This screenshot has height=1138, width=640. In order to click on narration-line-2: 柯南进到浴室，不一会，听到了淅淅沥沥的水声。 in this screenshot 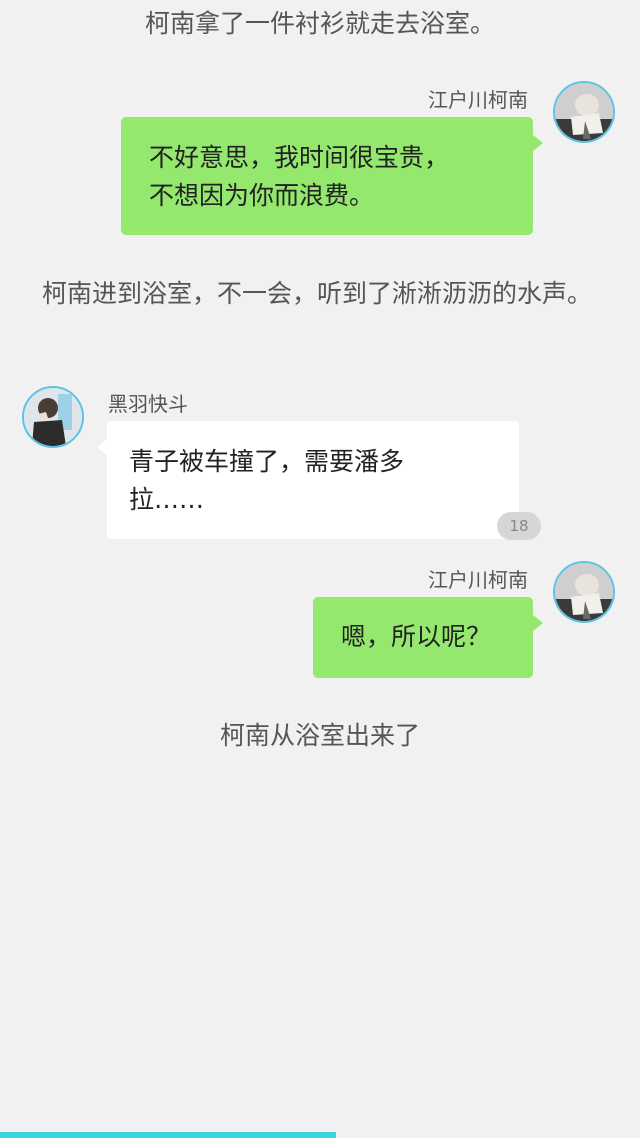, I will do `click(317, 293)`.